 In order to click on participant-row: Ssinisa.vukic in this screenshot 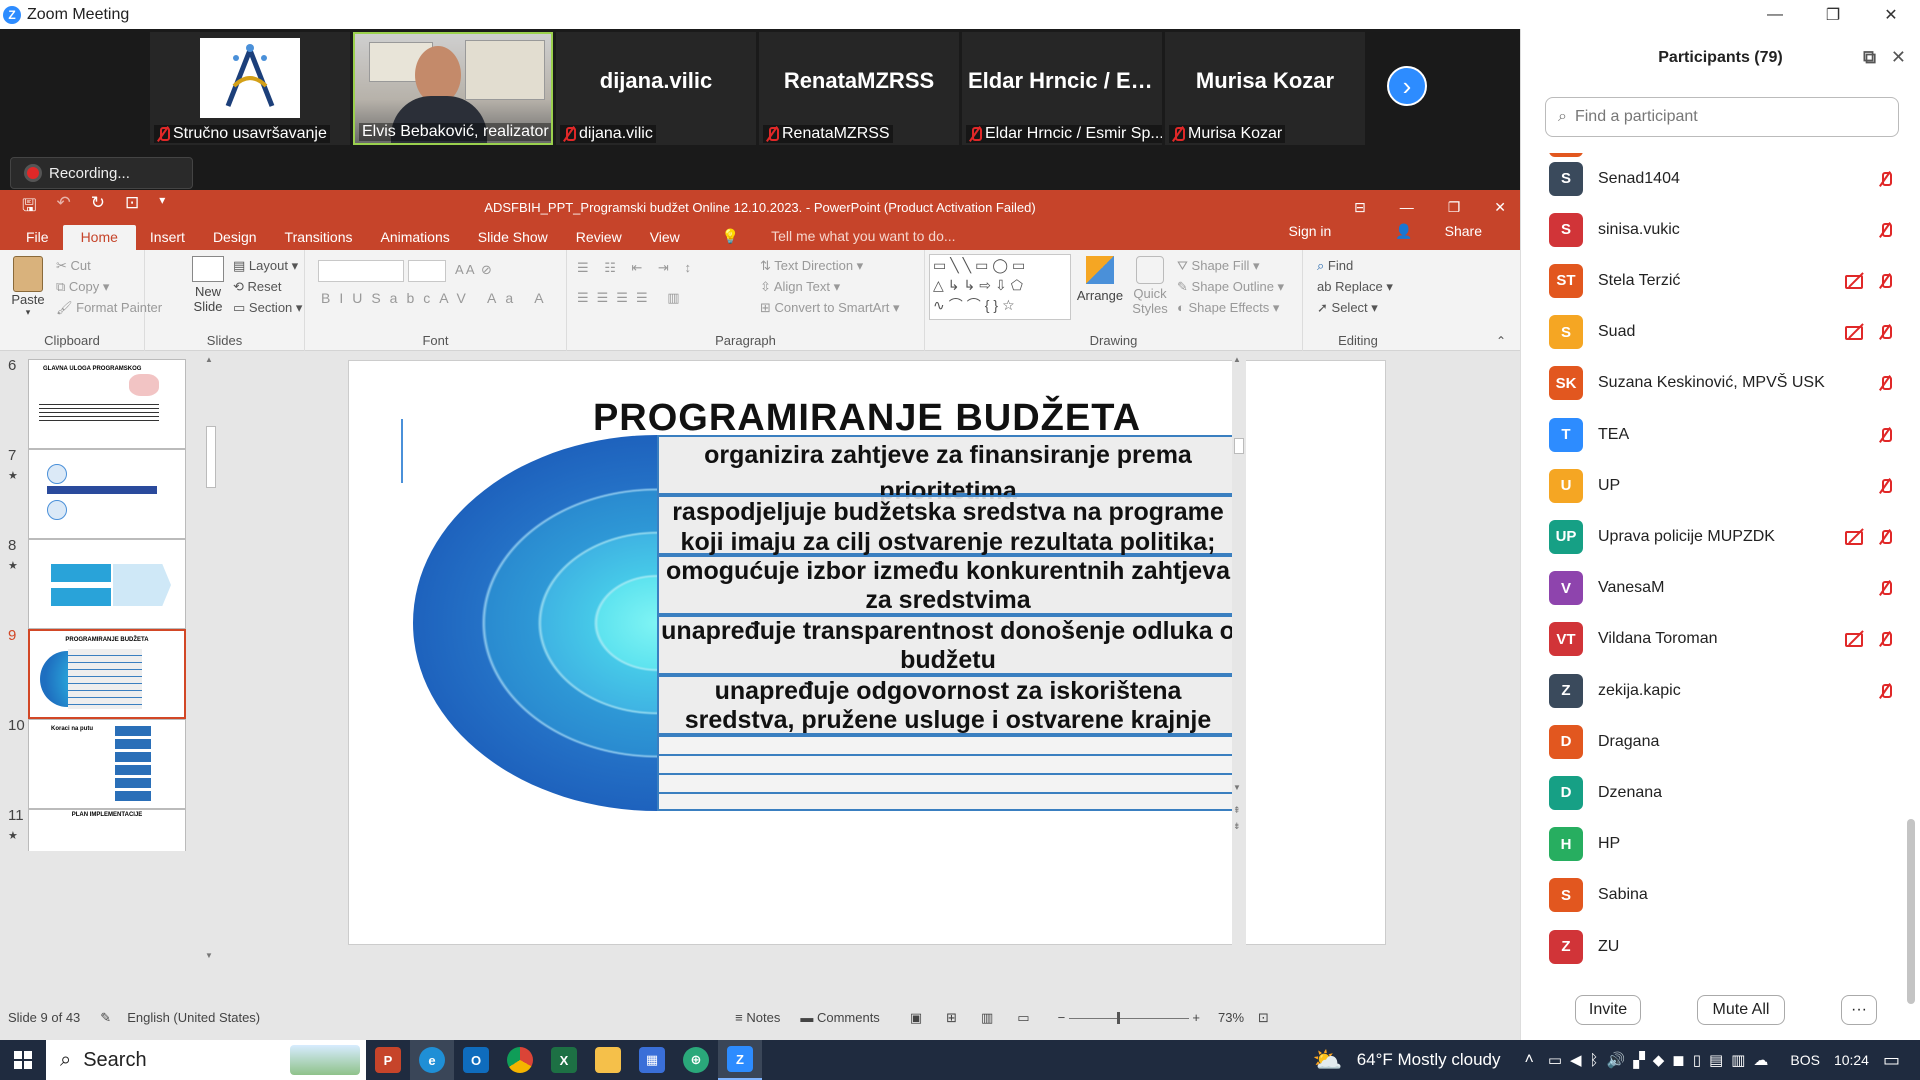, I will do `click(1724, 229)`.